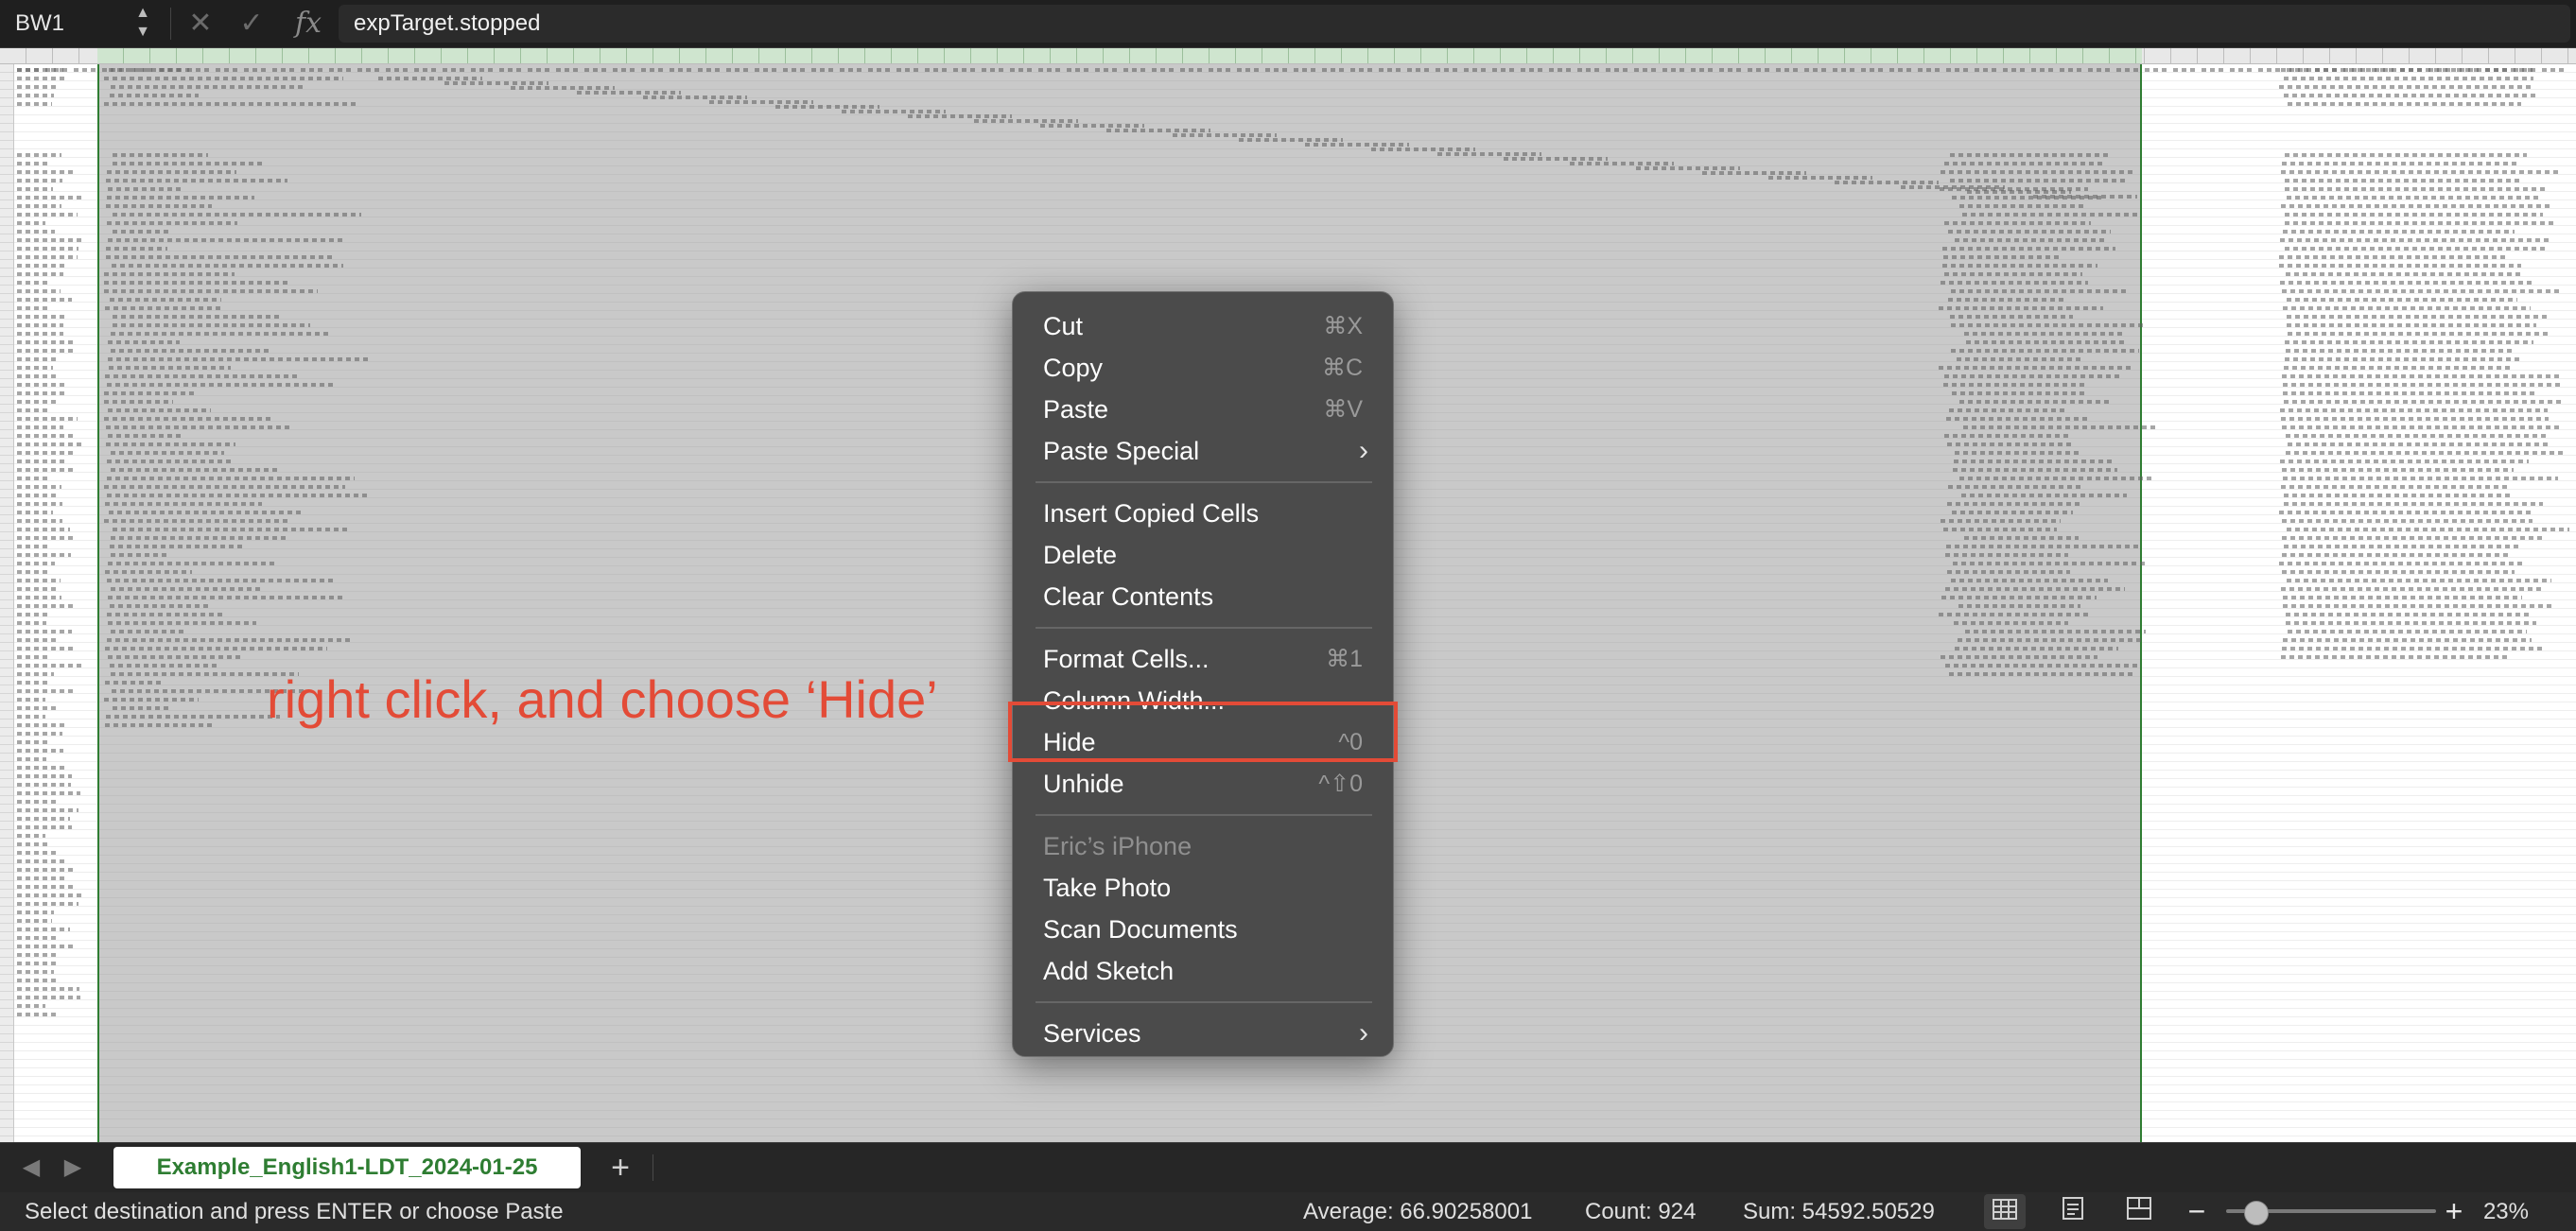  I want to click on sheet-tab-active: Example_English1-LDT_2024-01-25, so click(347, 1167).